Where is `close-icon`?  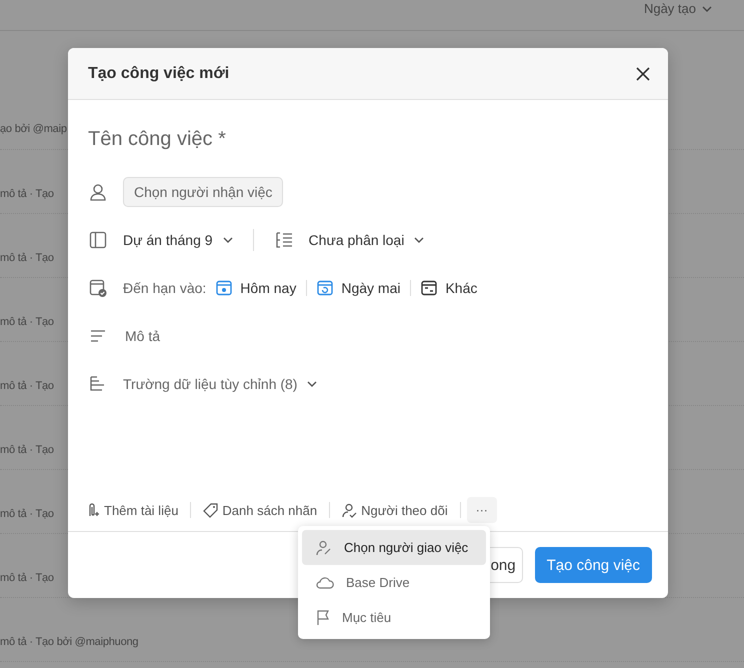
close-icon is located at coordinates (643, 73).